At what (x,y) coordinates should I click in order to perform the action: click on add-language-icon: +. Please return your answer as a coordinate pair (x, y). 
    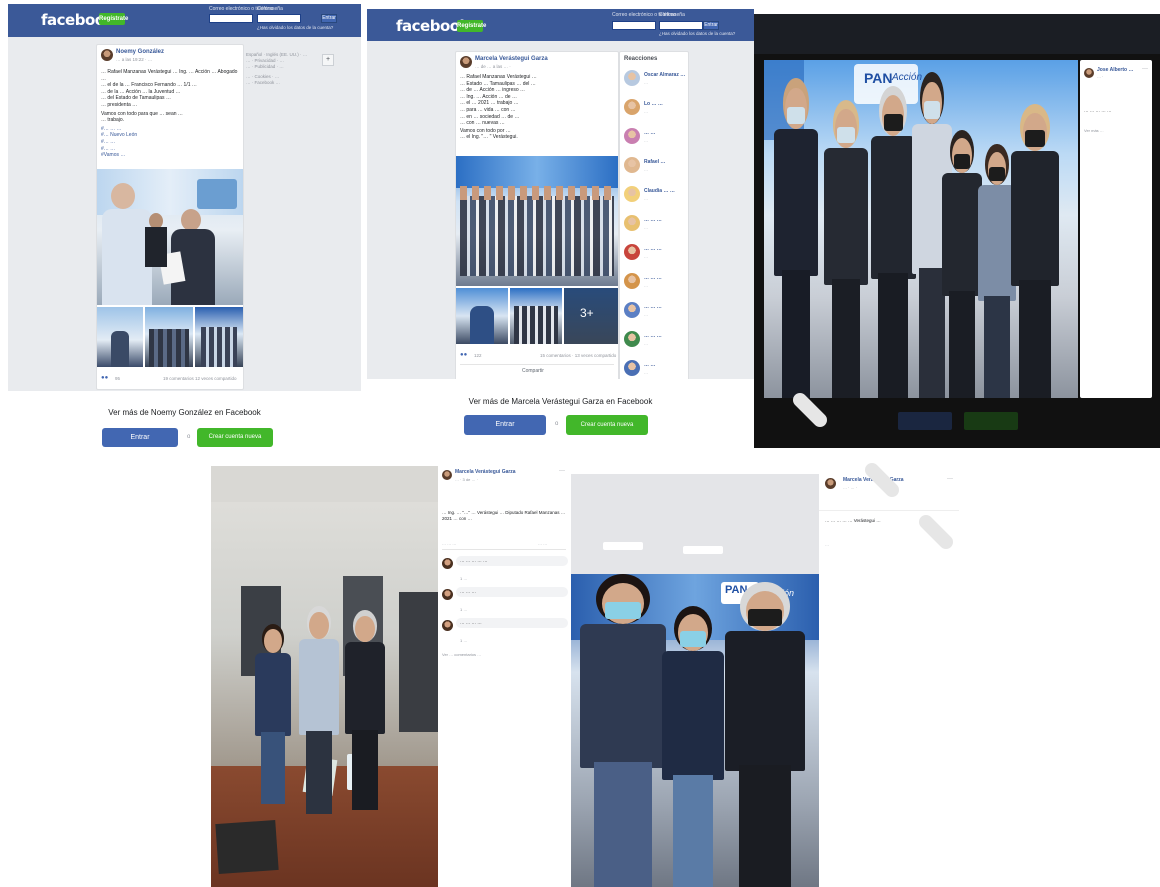
    Looking at the image, I should click on (328, 60).